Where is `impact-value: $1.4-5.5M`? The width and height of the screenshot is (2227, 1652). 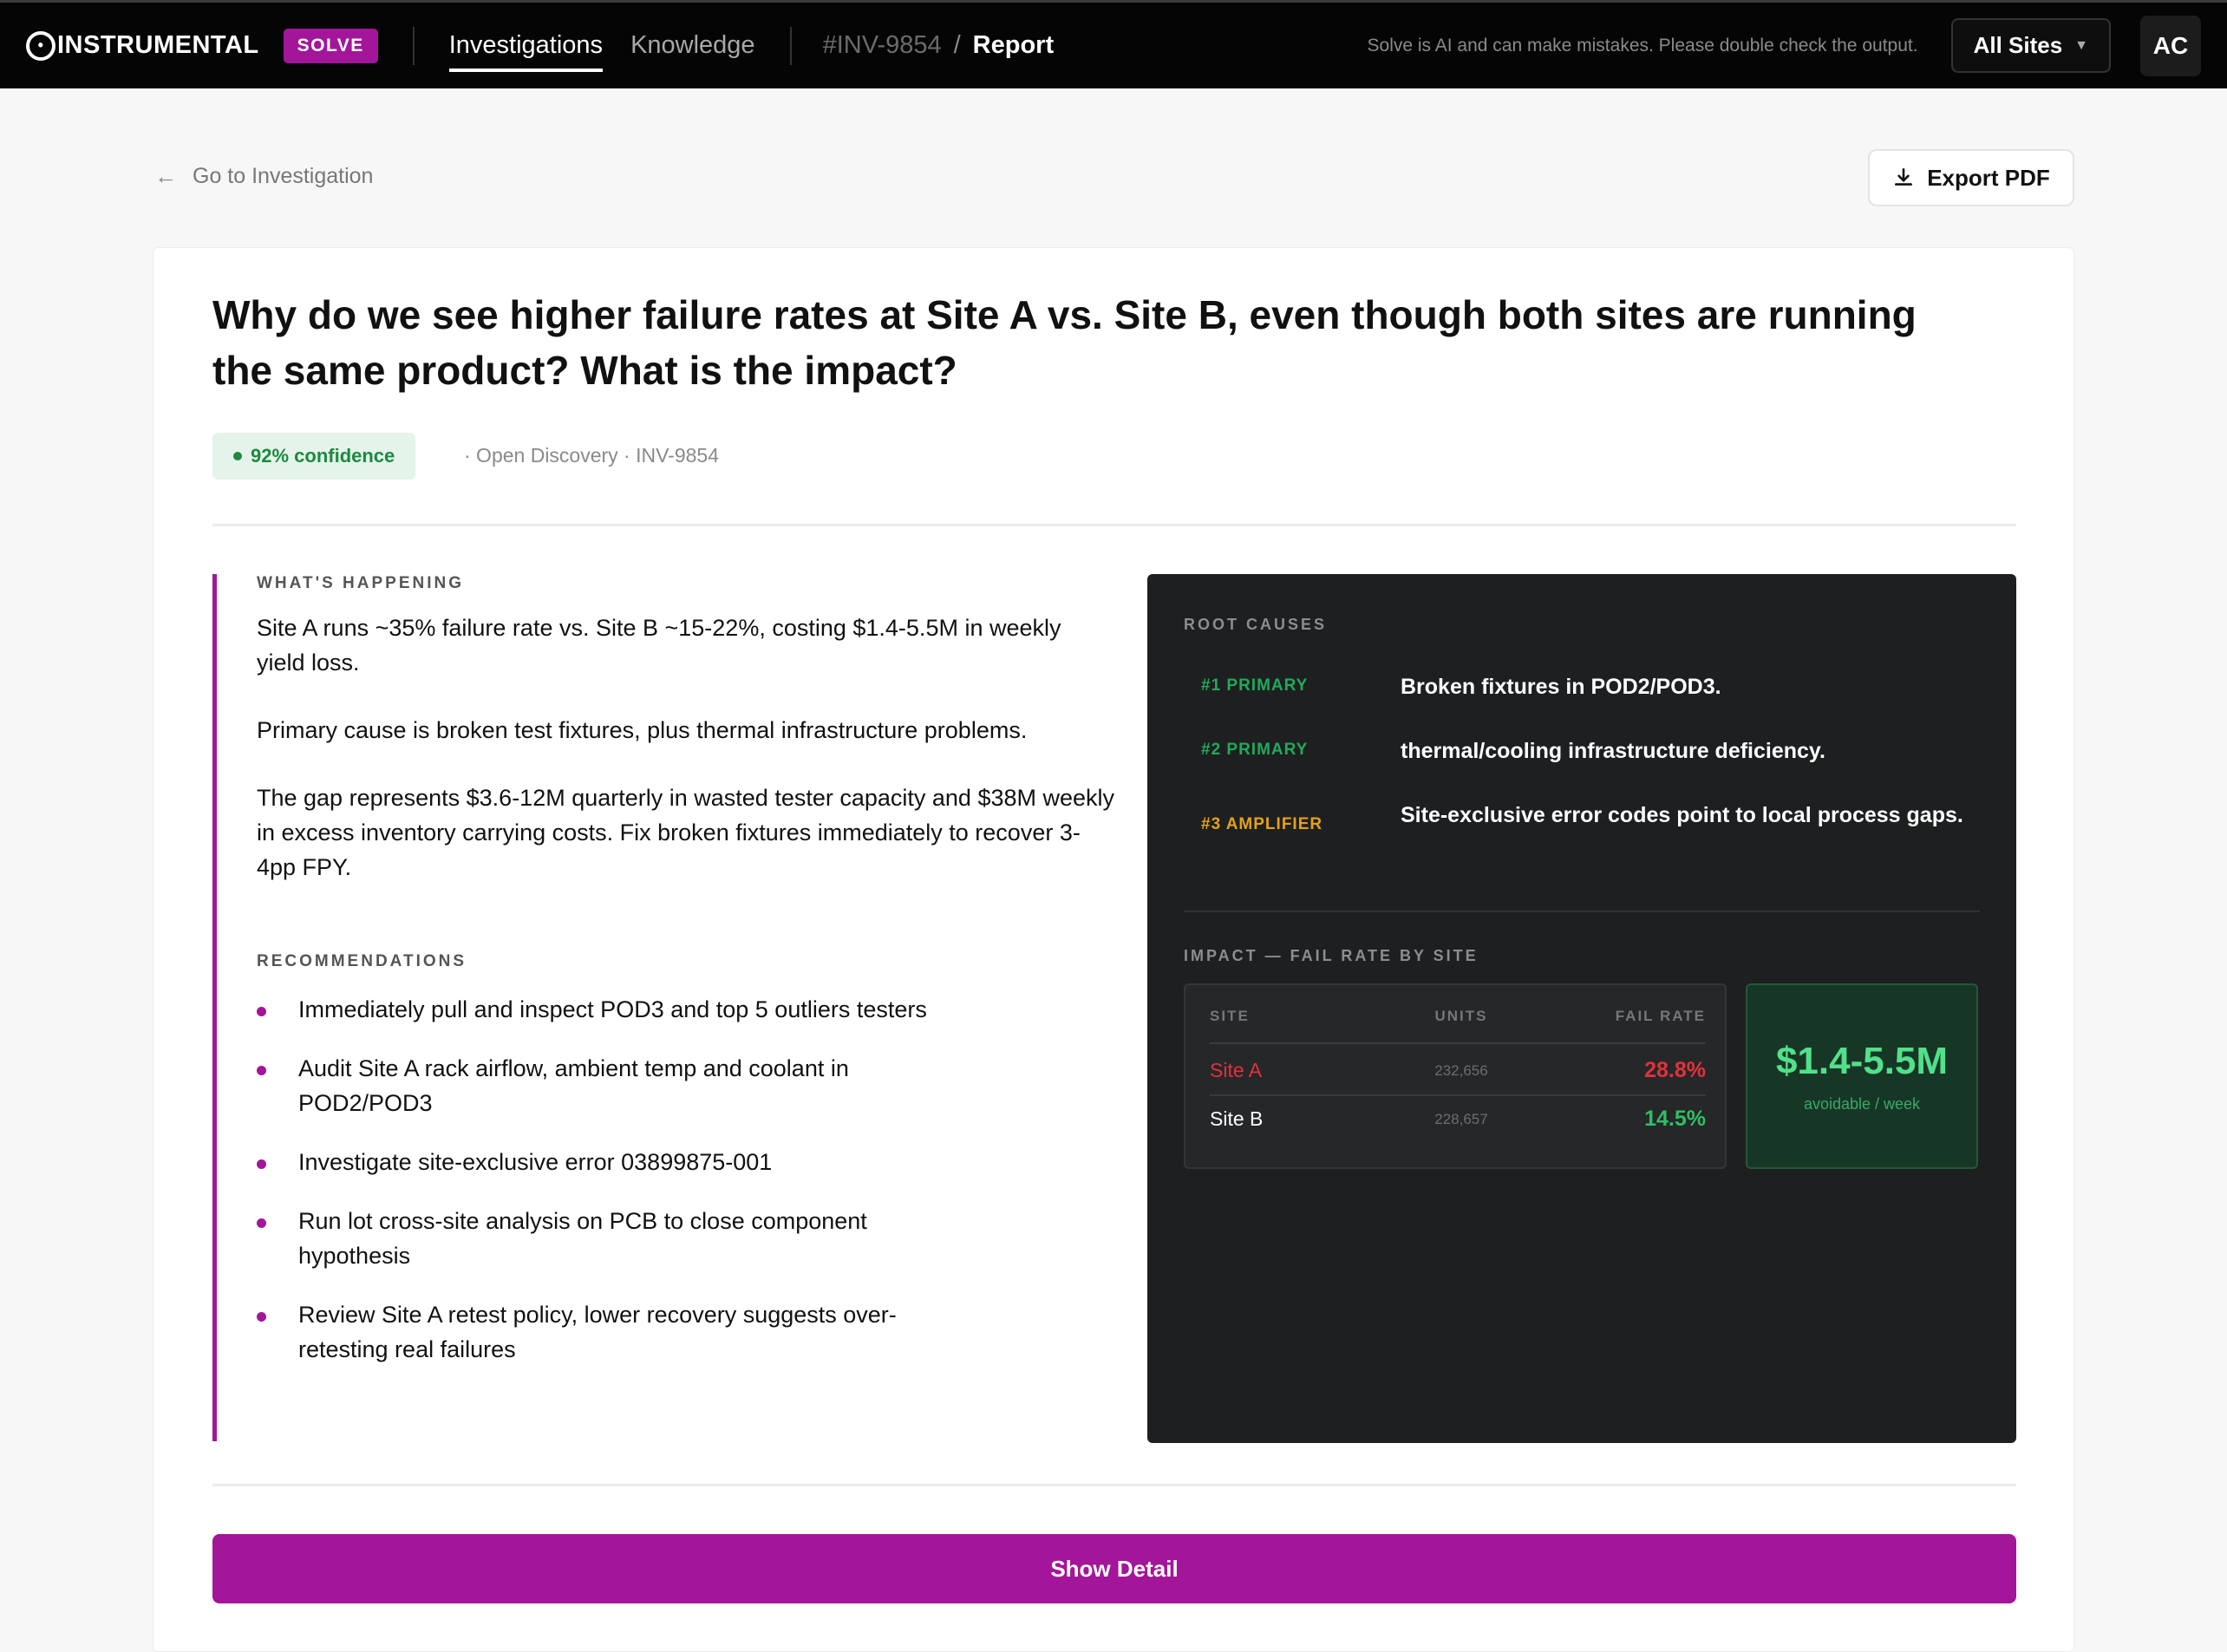 impact-value: $1.4-5.5M is located at coordinates (1862, 1061).